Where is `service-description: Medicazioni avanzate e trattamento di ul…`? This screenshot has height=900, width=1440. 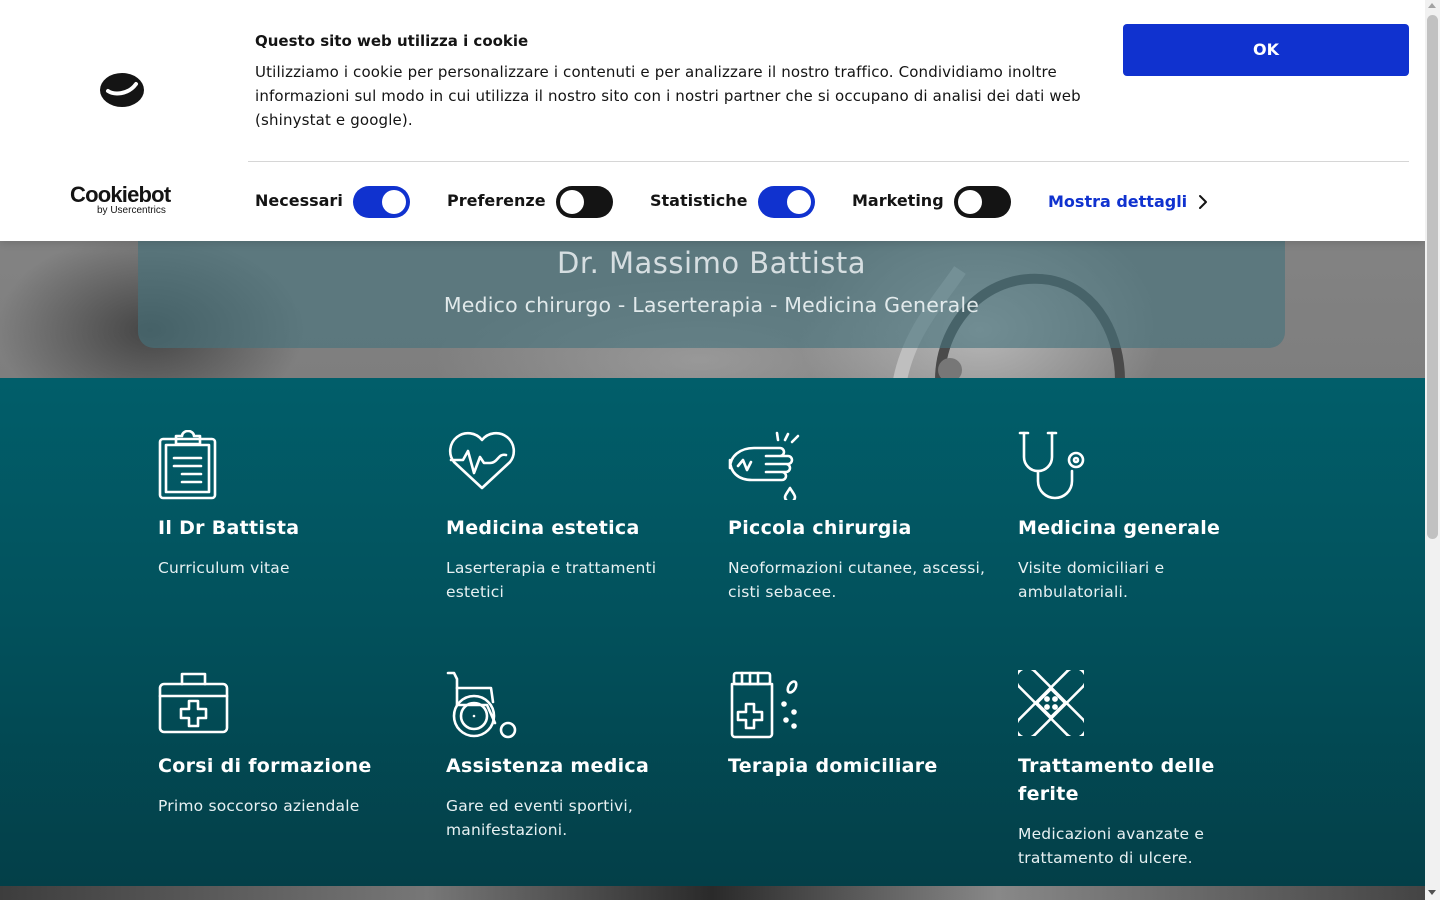
service-description: Medicazioni avanzate e trattamento di ul… is located at coordinates (1111, 846).